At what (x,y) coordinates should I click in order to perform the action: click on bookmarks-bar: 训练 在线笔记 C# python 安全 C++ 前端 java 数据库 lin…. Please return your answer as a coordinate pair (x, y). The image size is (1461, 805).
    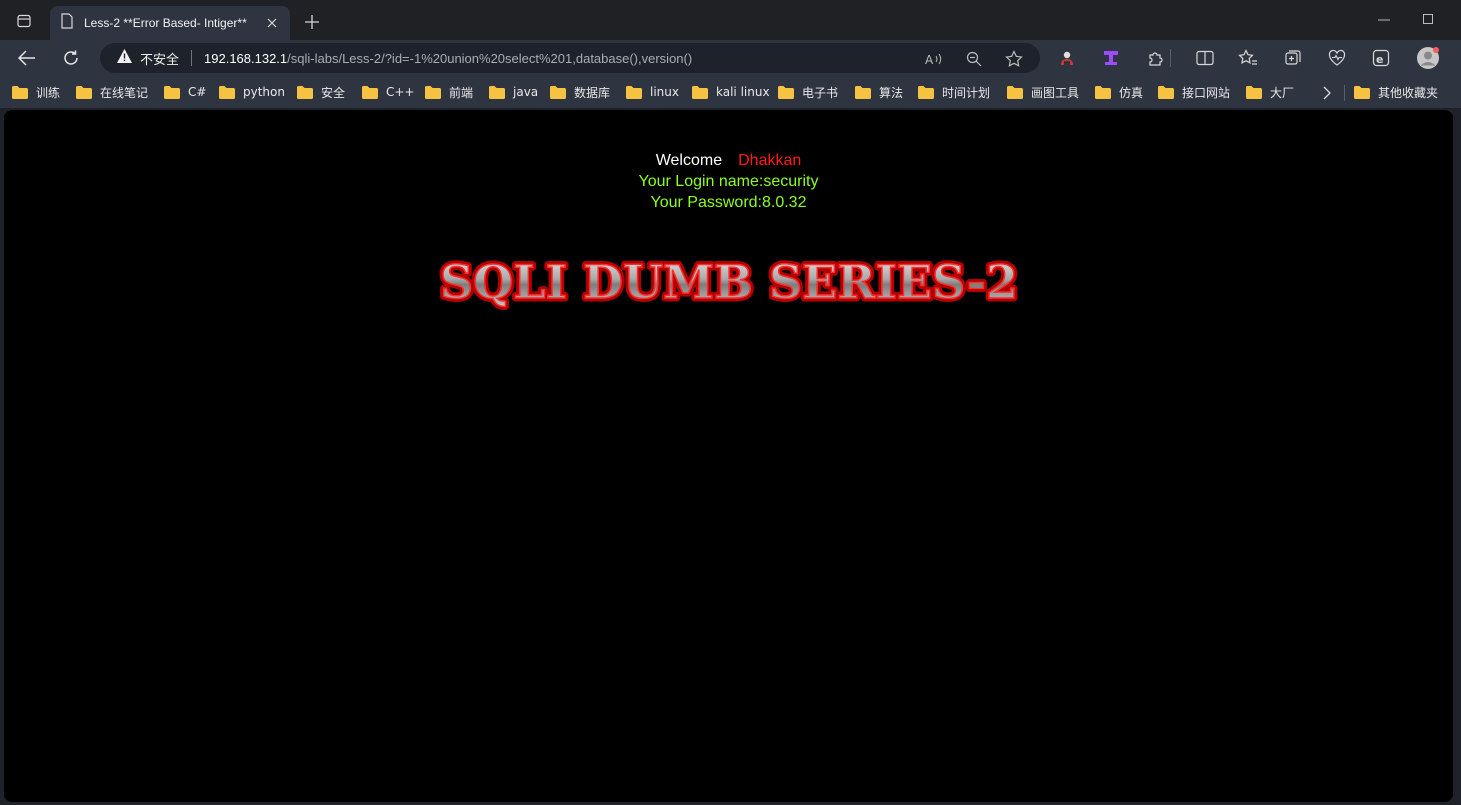
    Looking at the image, I should click on (730, 92).